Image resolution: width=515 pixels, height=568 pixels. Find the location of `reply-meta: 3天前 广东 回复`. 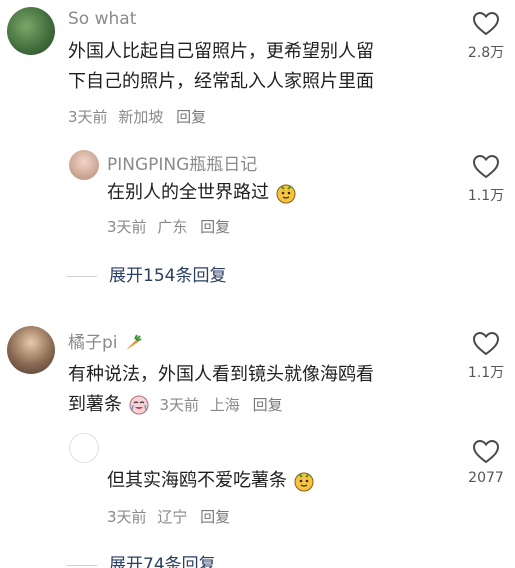

reply-meta: 3天前 广东 回复 is located at coordinates (168, 226).